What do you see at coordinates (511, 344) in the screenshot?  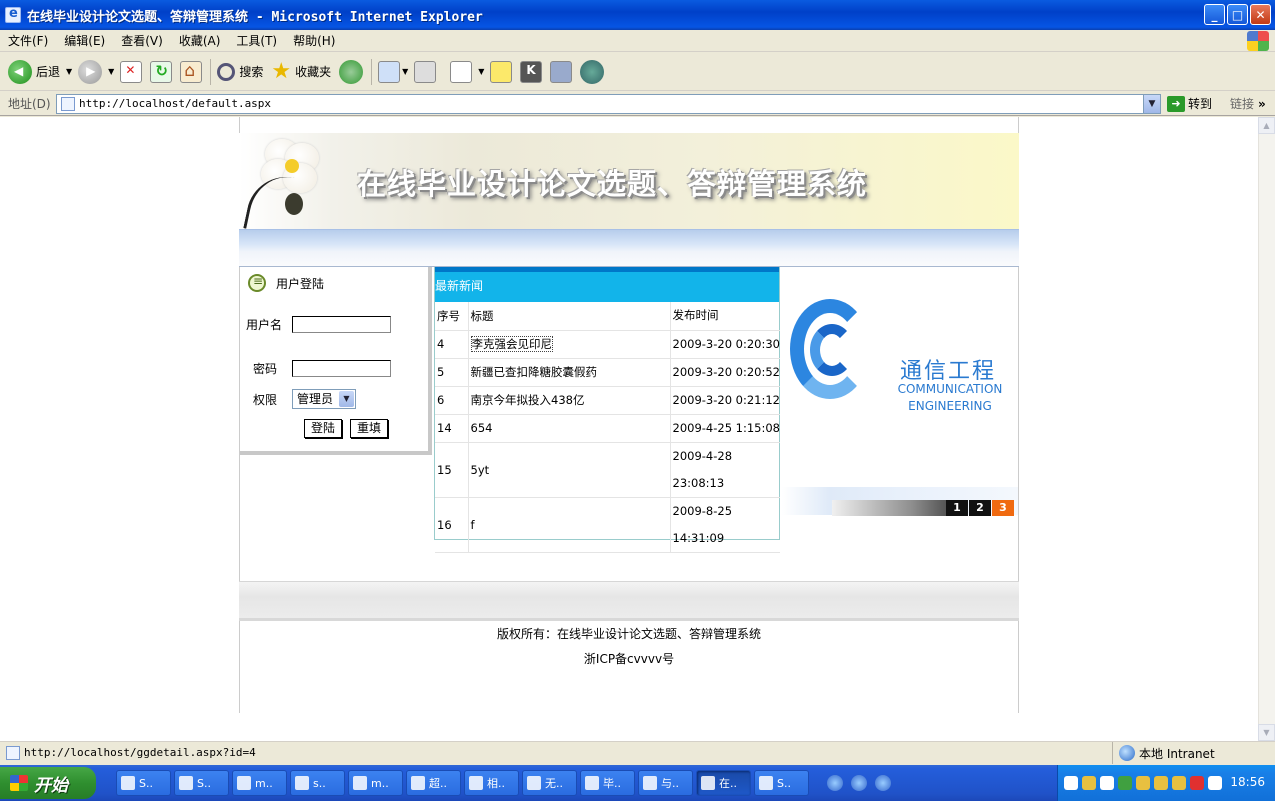 I see `news-link: 李克强会见印尼` at bounding box center [511, 344].